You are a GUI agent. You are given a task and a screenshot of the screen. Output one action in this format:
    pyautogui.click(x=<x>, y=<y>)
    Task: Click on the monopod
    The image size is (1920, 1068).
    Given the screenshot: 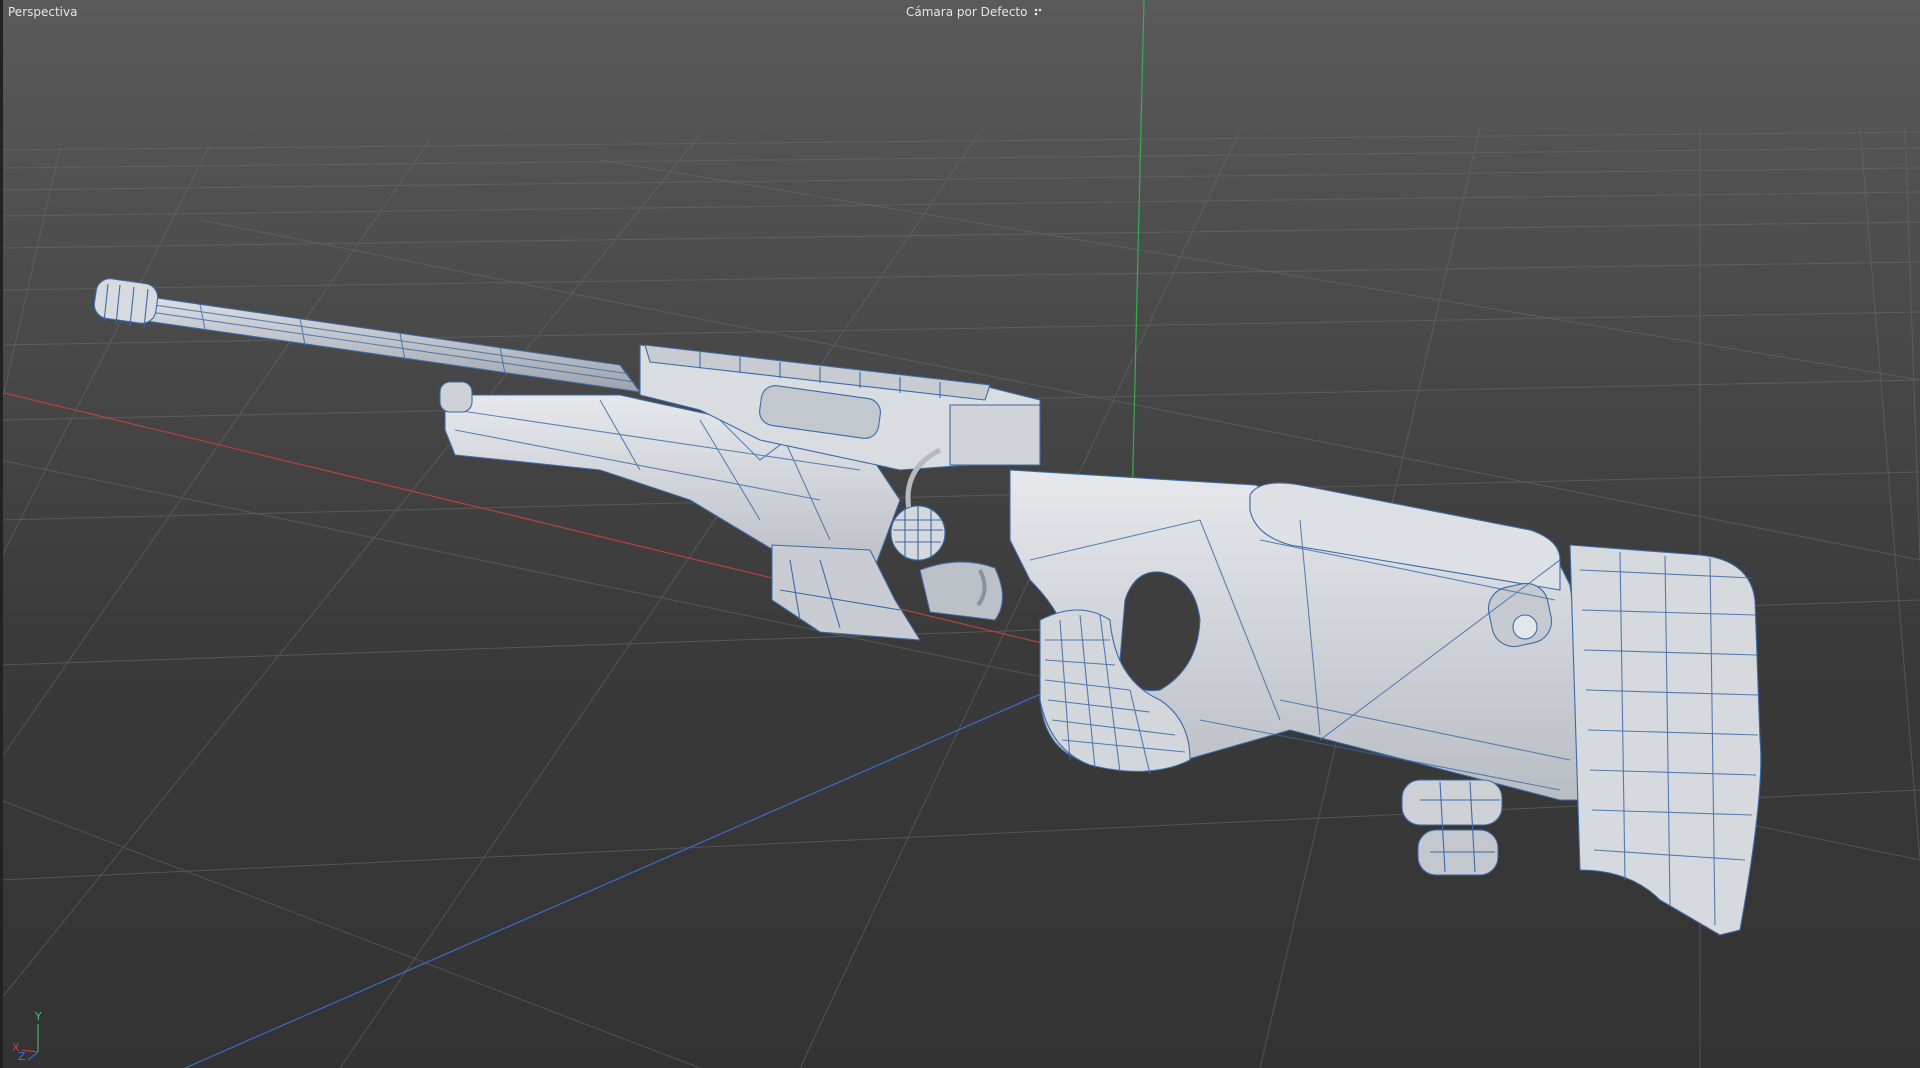 What is the action you would take?
    pyautogui.click(x=1452, y=802)
    